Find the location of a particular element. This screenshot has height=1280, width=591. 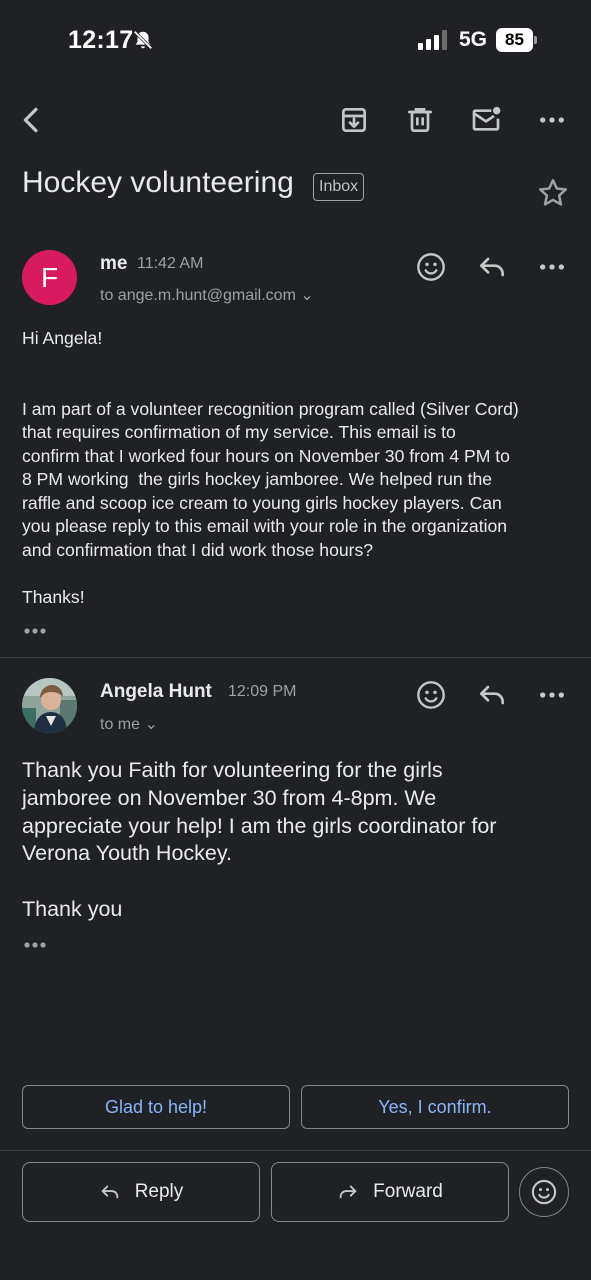

archive-icon is located at coordinates (354, 120).